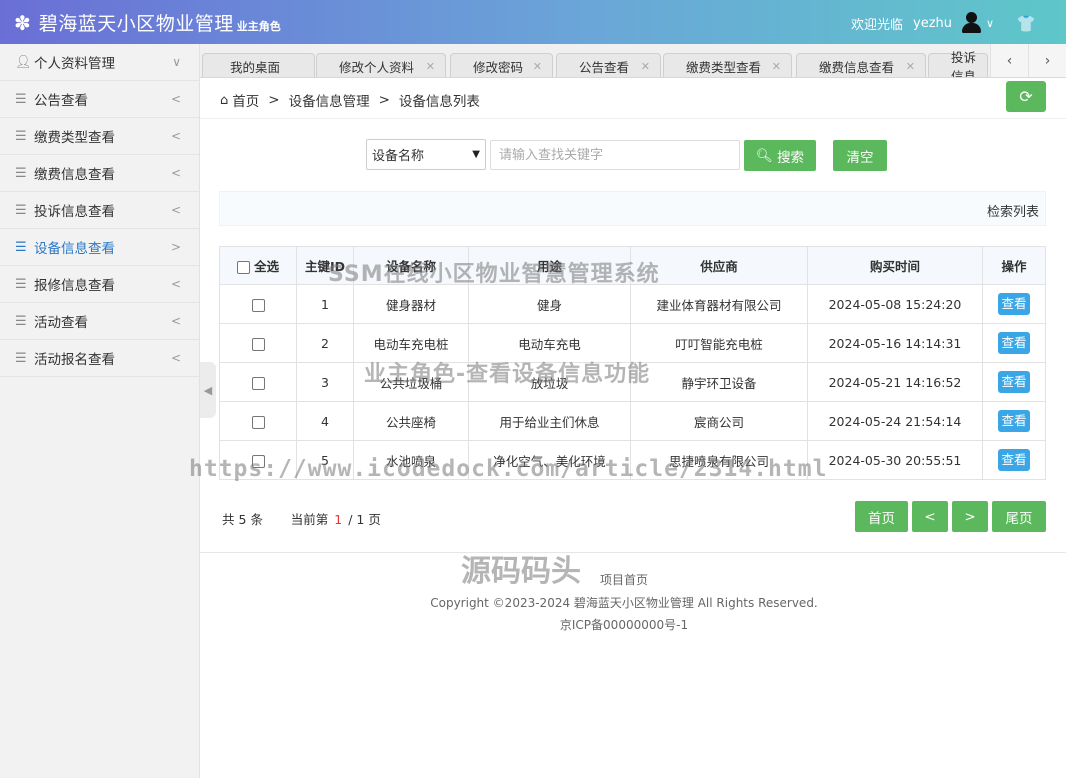 Image resolution: width=1066 pixels, height=778 pixels. What do you see at coordinates (624, 625) in the screenshot?
I see `footer-icp: 京ICP备00000000号-1` at bounding box center [624, 625].